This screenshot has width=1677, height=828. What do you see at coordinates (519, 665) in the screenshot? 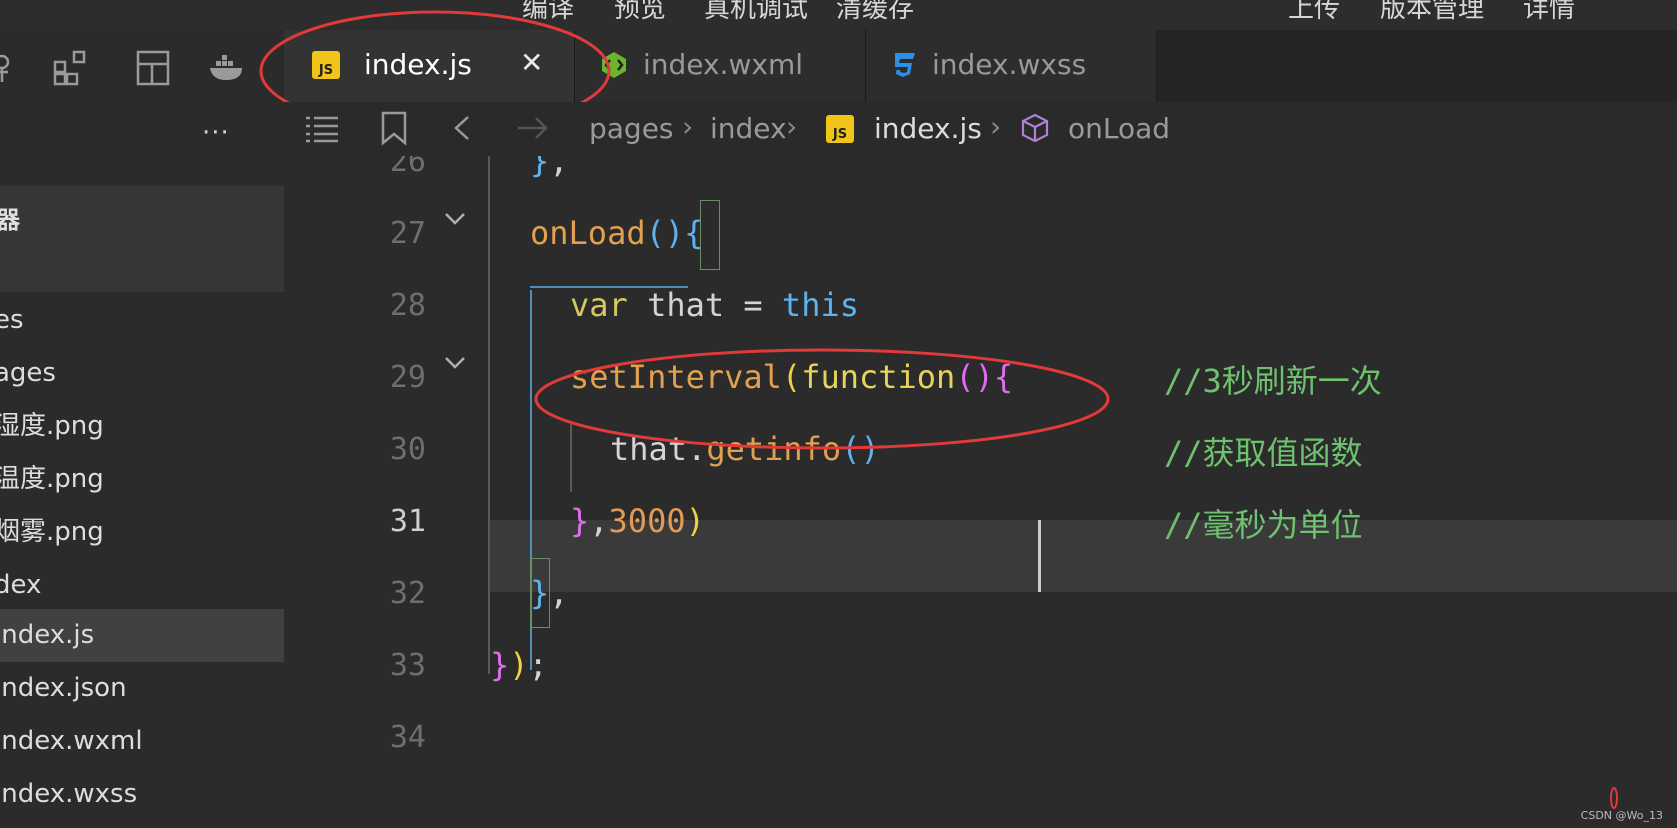
I see `code-line-33: });` at bounding box center [519, 665].